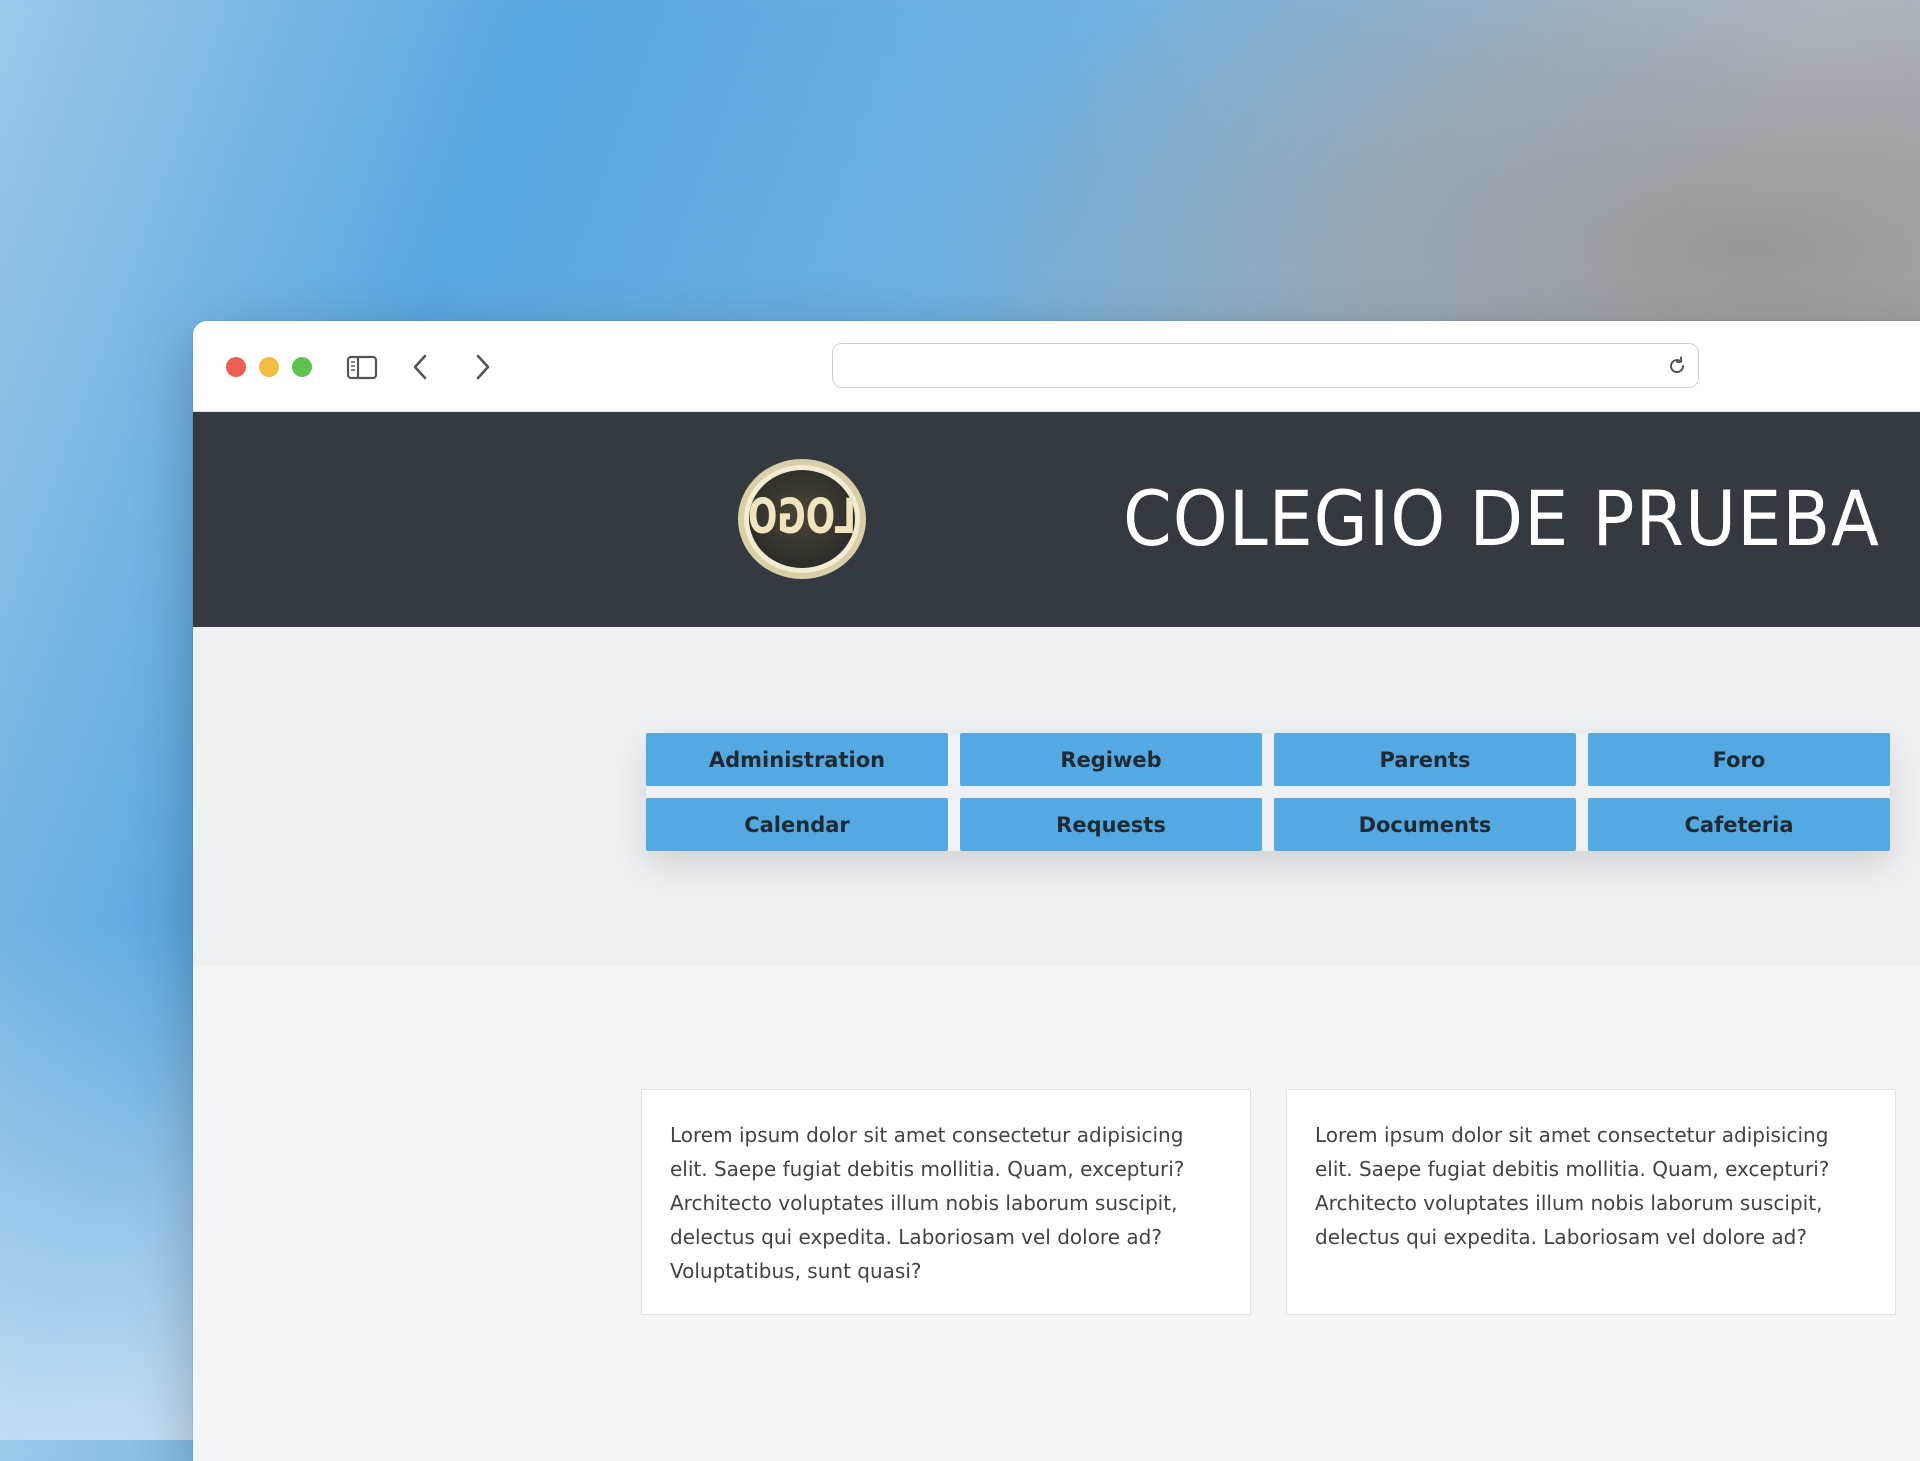 This screenshot has width=1920, height=1461. What do you see at coordinates (1425, 824) in the screenshot?
I see `documents-button: Documents` at bounding box center [1425, 824].